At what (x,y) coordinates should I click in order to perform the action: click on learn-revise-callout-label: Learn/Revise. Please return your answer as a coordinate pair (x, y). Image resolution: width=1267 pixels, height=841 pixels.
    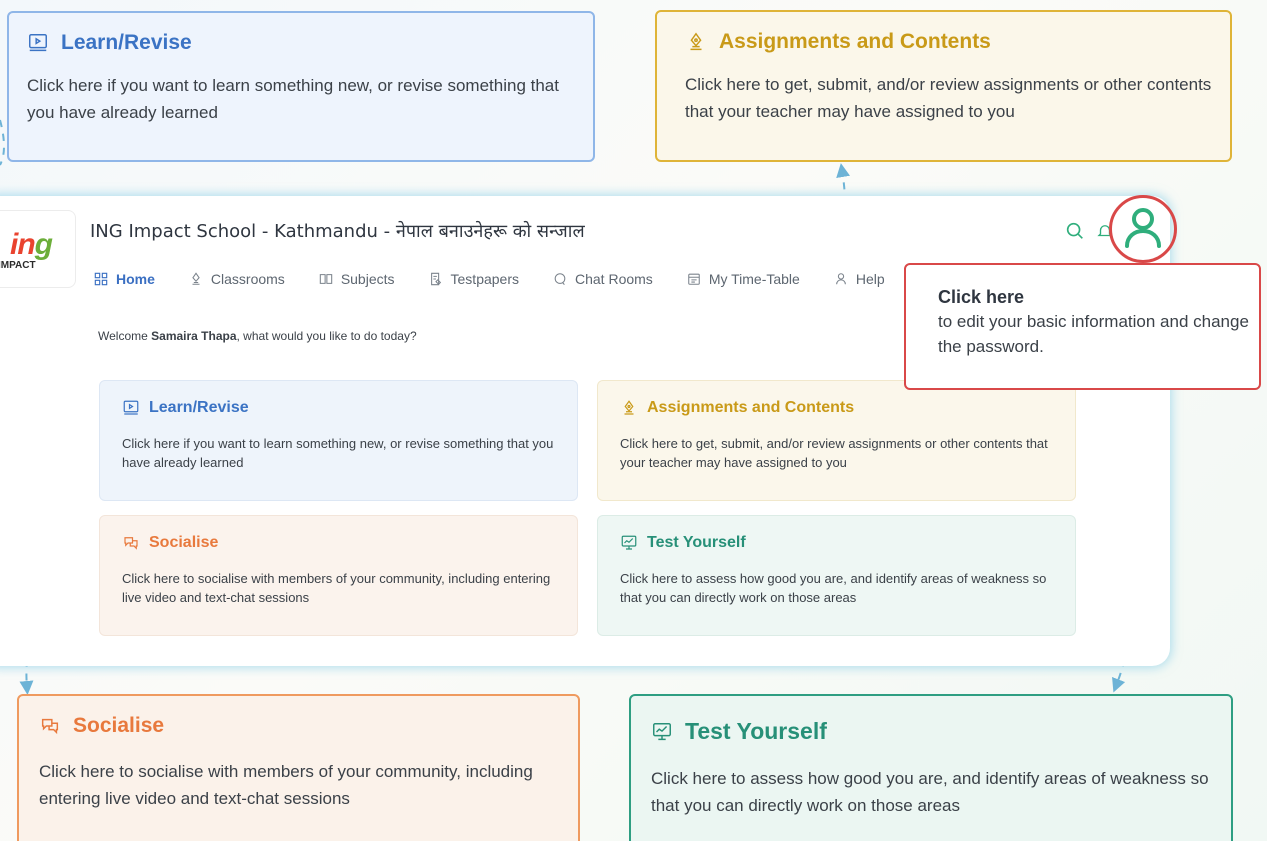
    Looking at the image, I should click on (126, 42).